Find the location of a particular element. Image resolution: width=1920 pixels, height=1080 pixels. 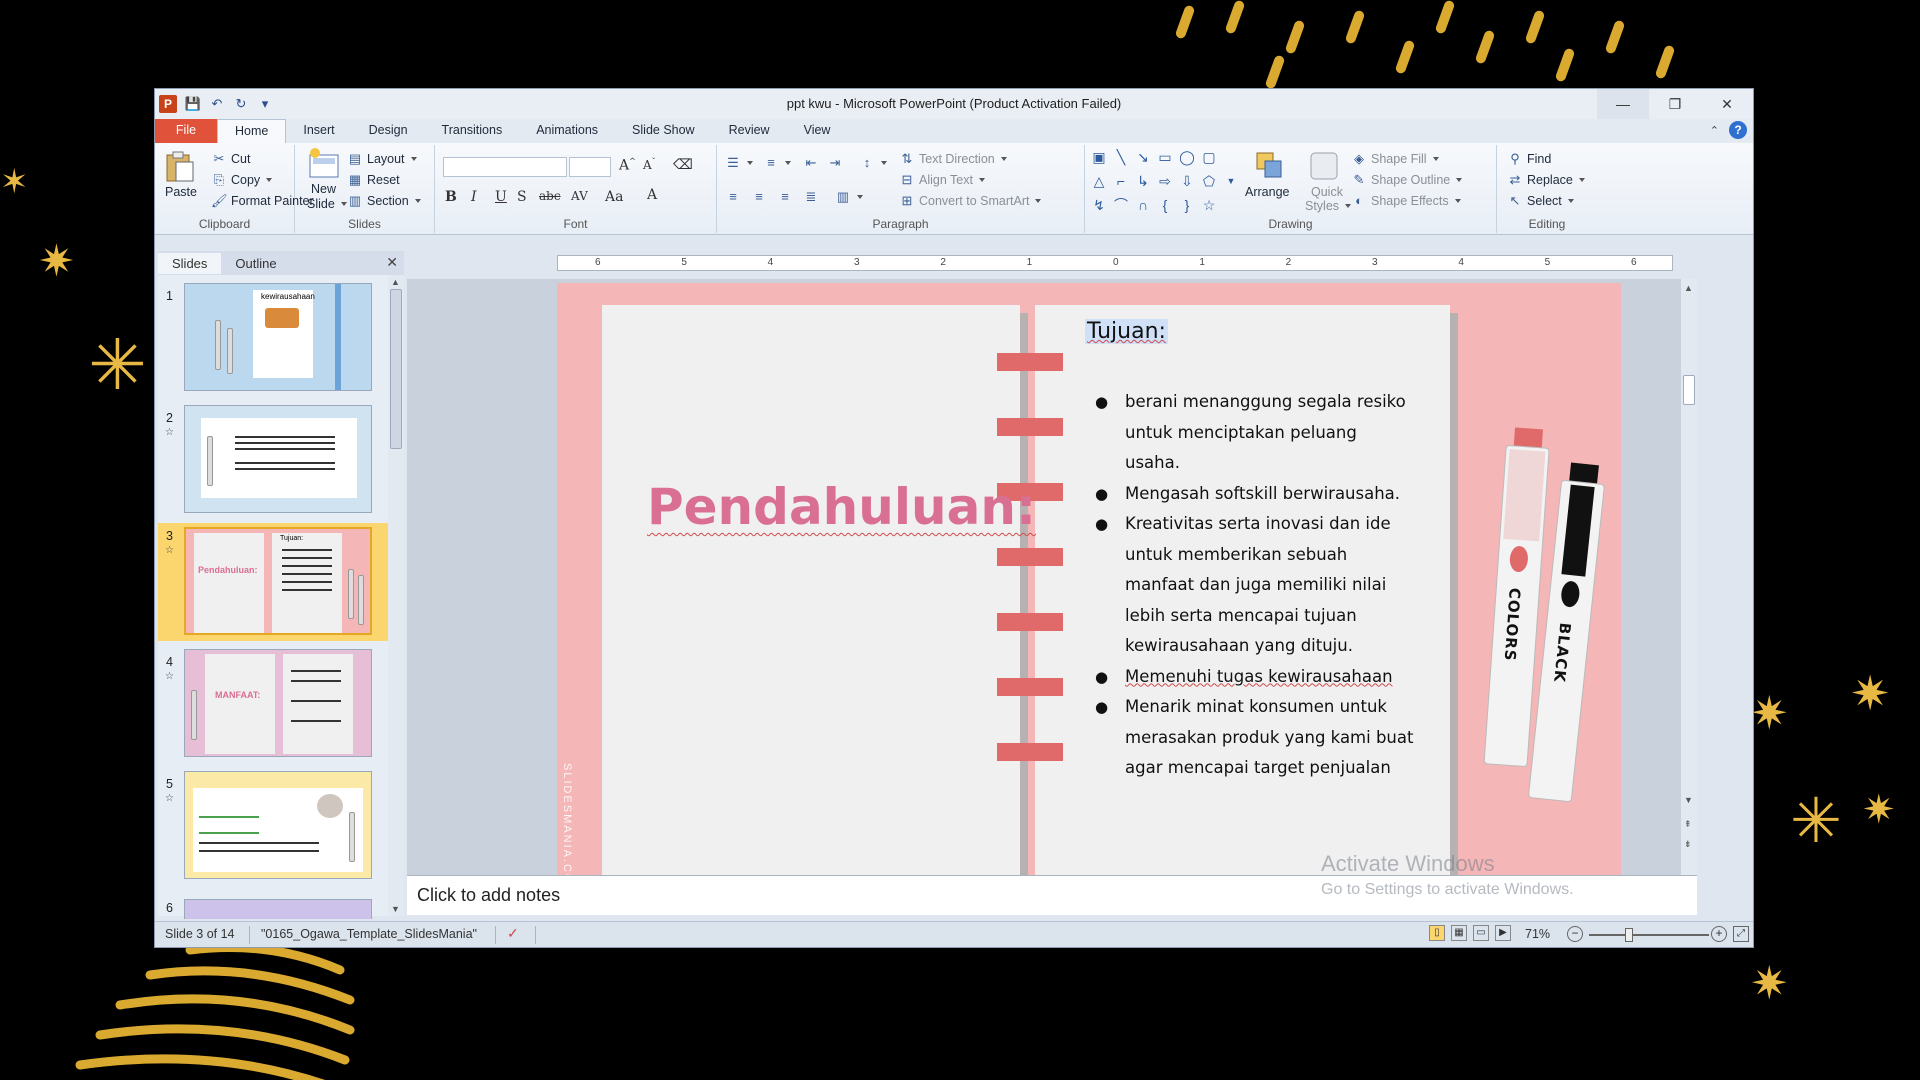

paste-icon is located at coordinates (180, 166).